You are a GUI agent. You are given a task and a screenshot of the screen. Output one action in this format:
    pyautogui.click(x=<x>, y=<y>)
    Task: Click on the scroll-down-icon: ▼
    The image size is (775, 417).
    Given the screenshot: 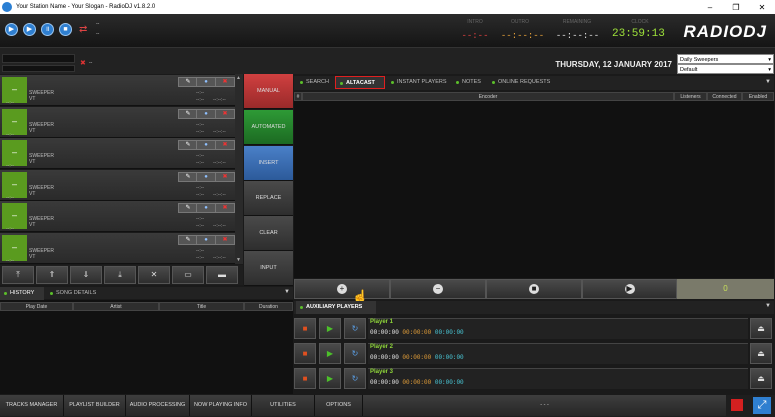 What is the action you would take?
    pyautogui.click(x=238, y=260)
    